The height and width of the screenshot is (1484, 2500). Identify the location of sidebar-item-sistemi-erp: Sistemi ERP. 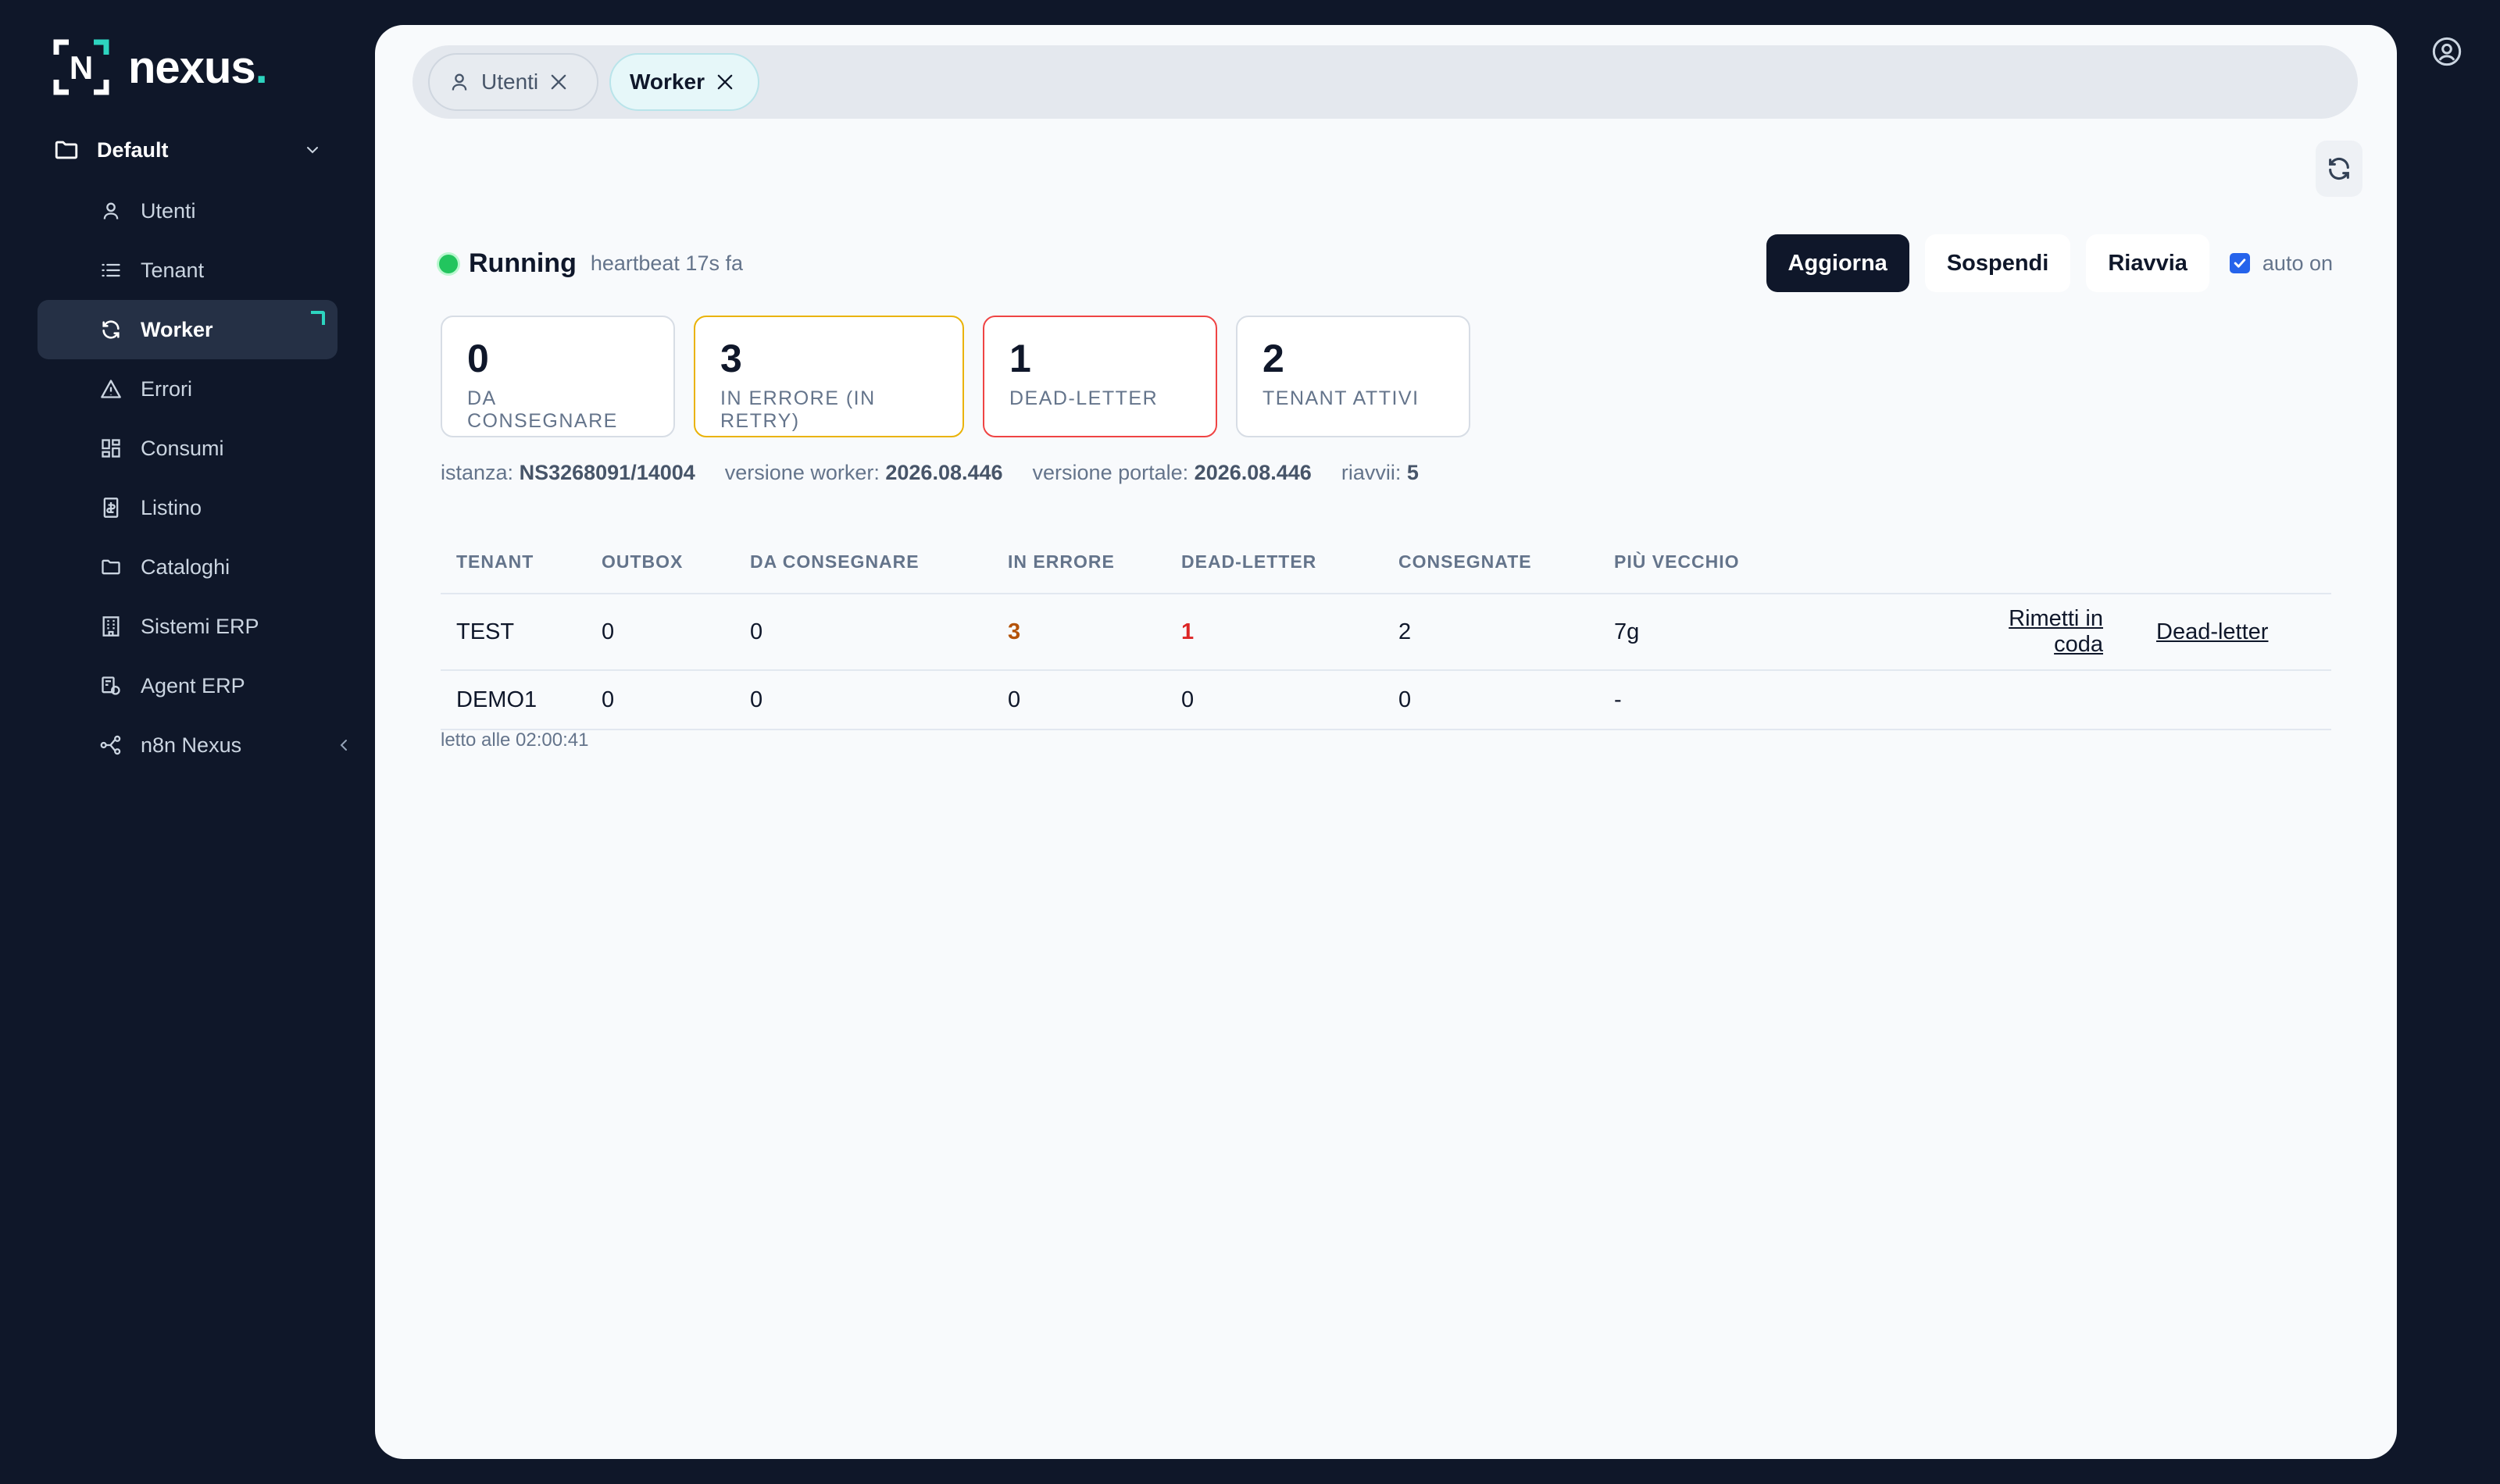
(188, 626).